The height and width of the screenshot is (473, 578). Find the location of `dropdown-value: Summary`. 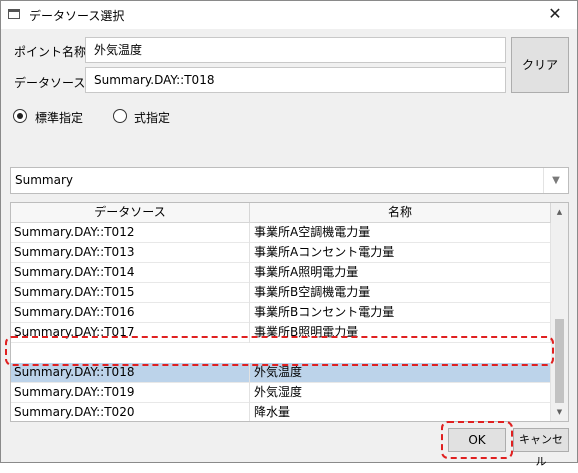

dropdown-value: Summary is located at coordinates (44, 180).